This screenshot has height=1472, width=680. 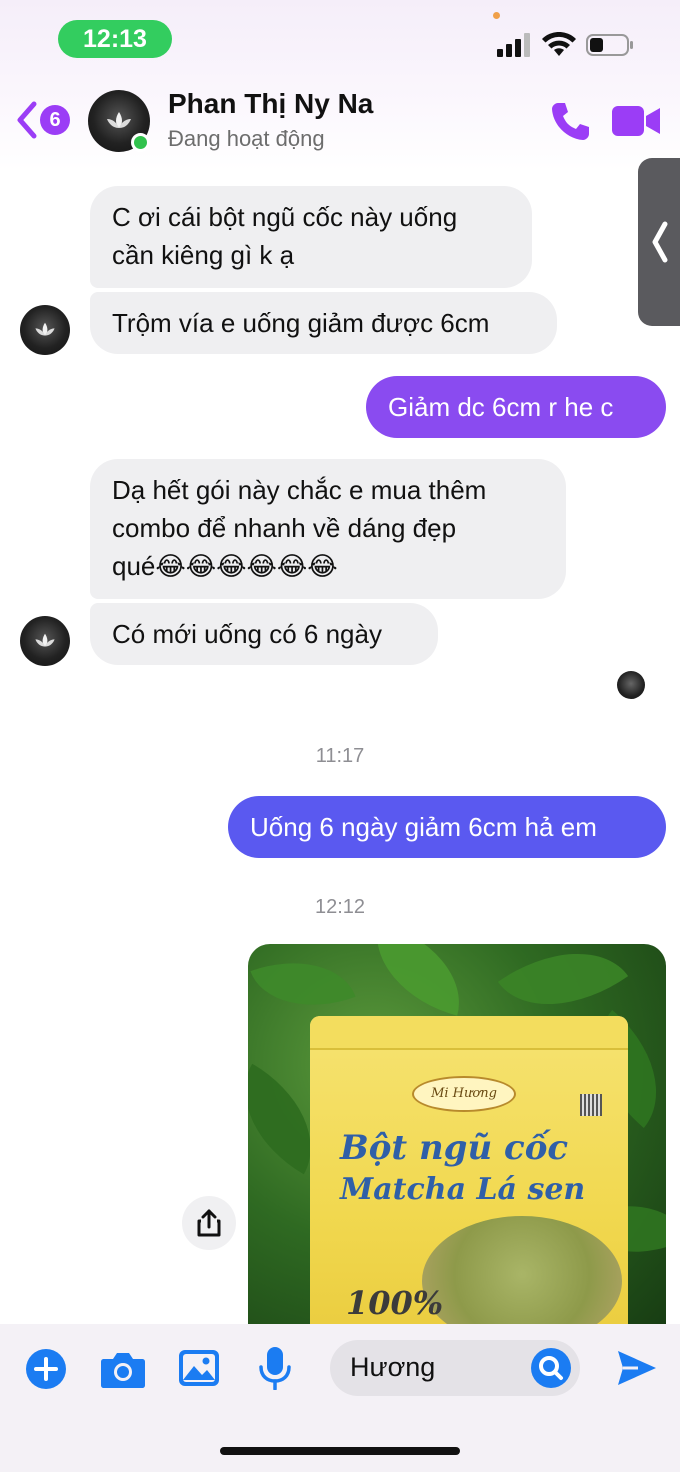 What do you see at coordinates (301, 323) in the screenshot?
I see `message-text: Trộm vía e uống giảm được 6cm` at bounding box center [301, 323].